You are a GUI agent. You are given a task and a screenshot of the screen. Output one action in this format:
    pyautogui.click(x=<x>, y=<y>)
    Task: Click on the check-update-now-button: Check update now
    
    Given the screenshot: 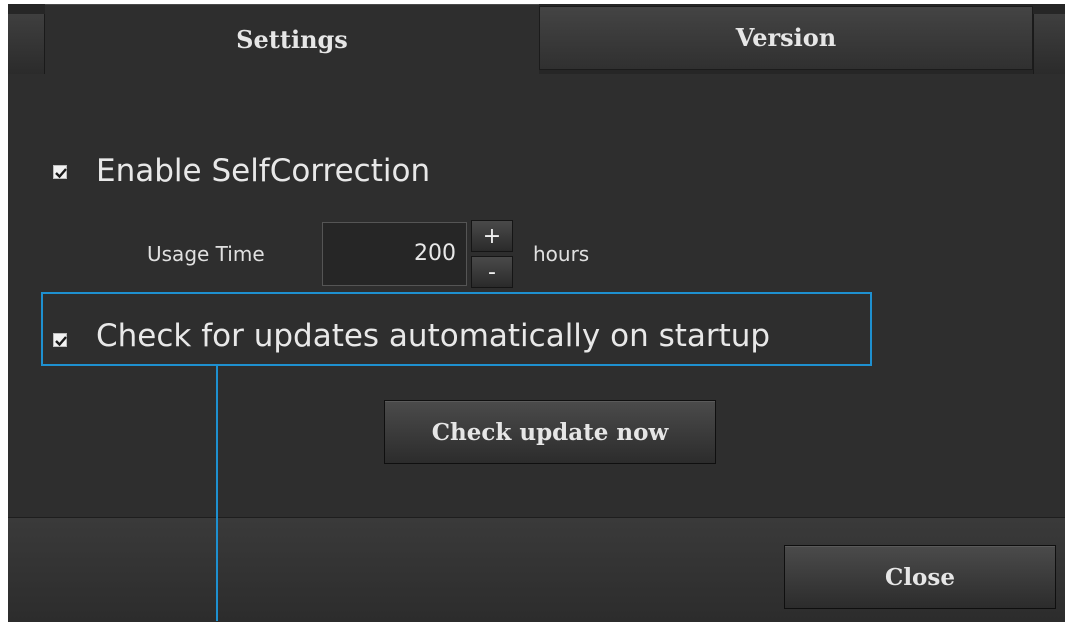 What is the action you would take?
    pyautogui.click(x=550, y=432)
    